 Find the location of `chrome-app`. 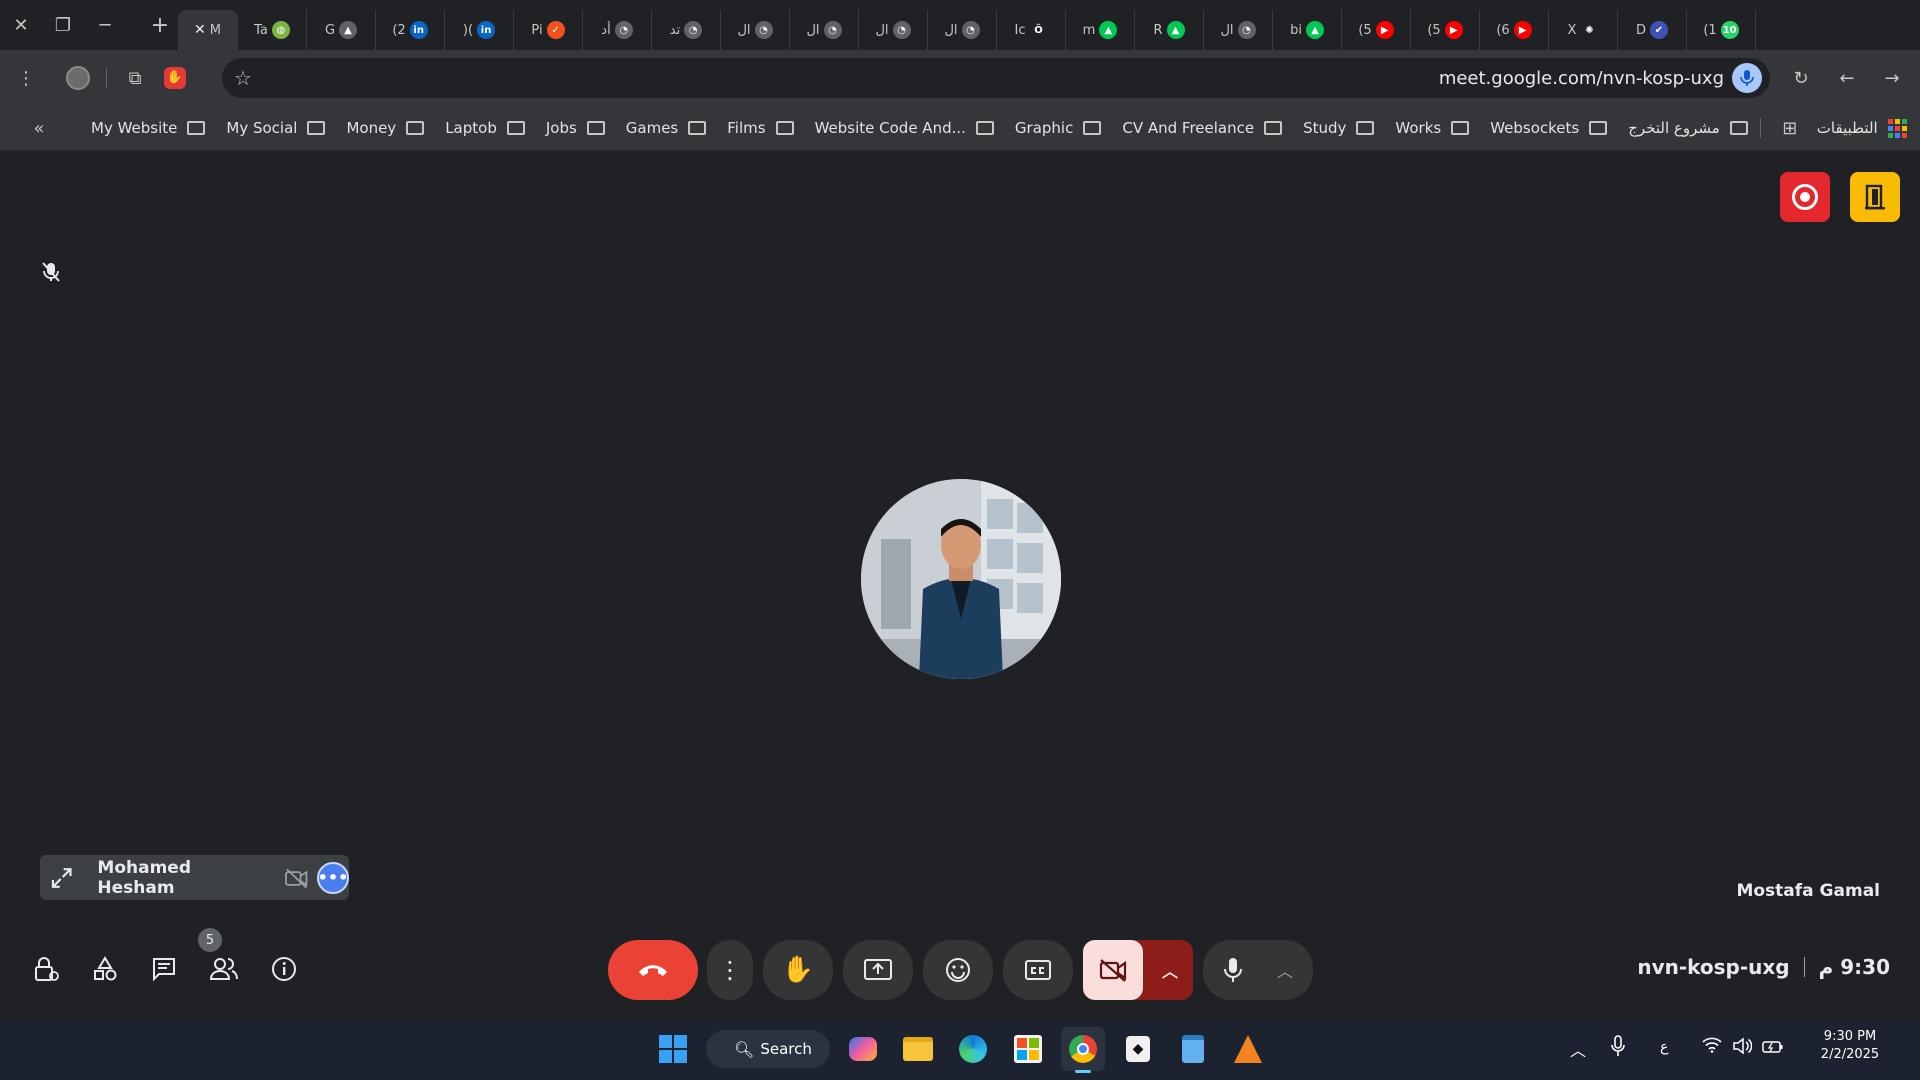

chrome-app is located at coordinates (1083, 1050).